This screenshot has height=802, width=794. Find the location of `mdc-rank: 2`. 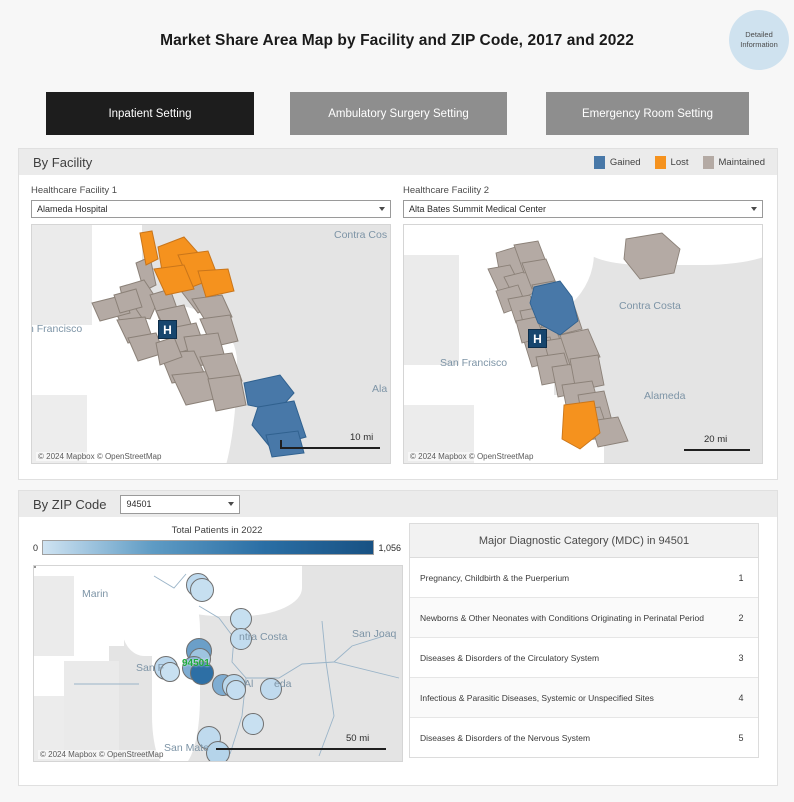

mdc-rank: 2 is located at coordinates (741, 617).